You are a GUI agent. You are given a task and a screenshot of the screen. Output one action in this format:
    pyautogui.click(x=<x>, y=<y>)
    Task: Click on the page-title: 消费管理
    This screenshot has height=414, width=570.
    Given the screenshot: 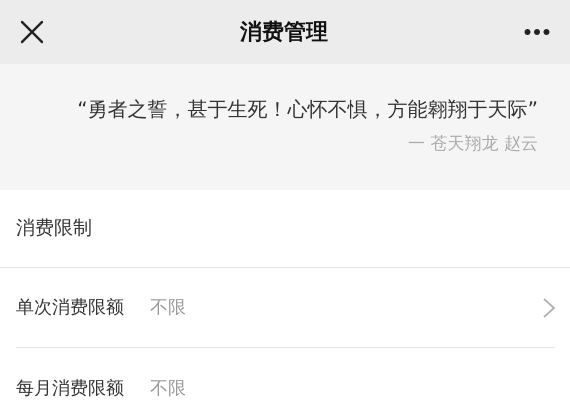 What is the action you would take?
    pyautogui.click(x=284, y=32)
    